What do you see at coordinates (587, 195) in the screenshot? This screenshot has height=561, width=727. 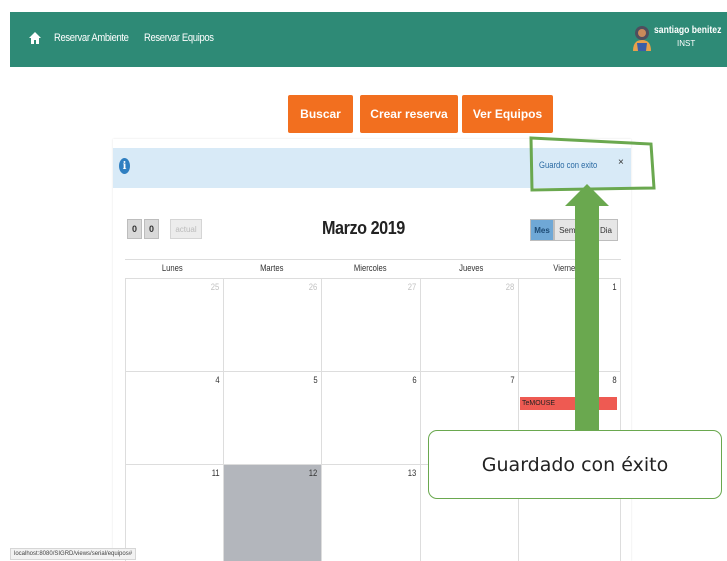 I see `arrow-head-icon` at bounding box center [587, 195].